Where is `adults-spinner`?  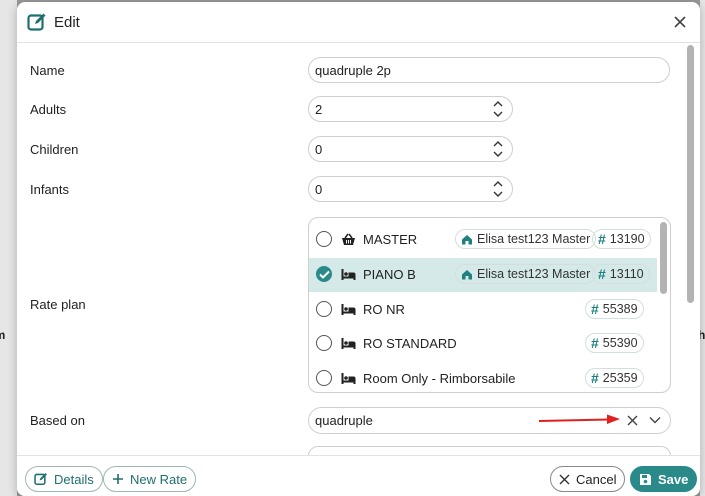
adults-spinner is located at coordinates (498, 109).